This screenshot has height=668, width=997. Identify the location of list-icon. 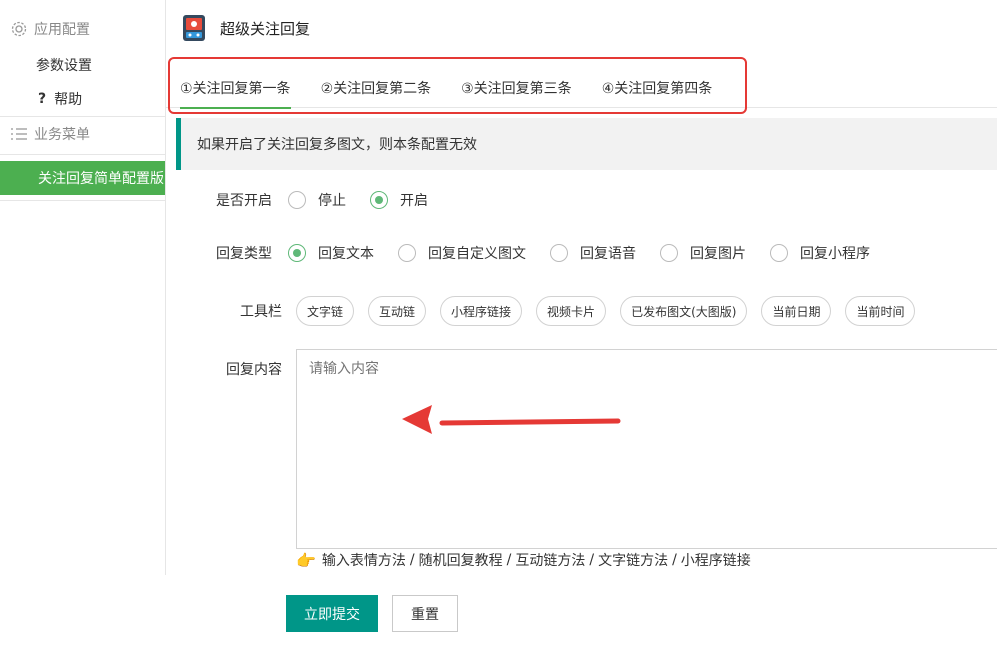
(19, 134).